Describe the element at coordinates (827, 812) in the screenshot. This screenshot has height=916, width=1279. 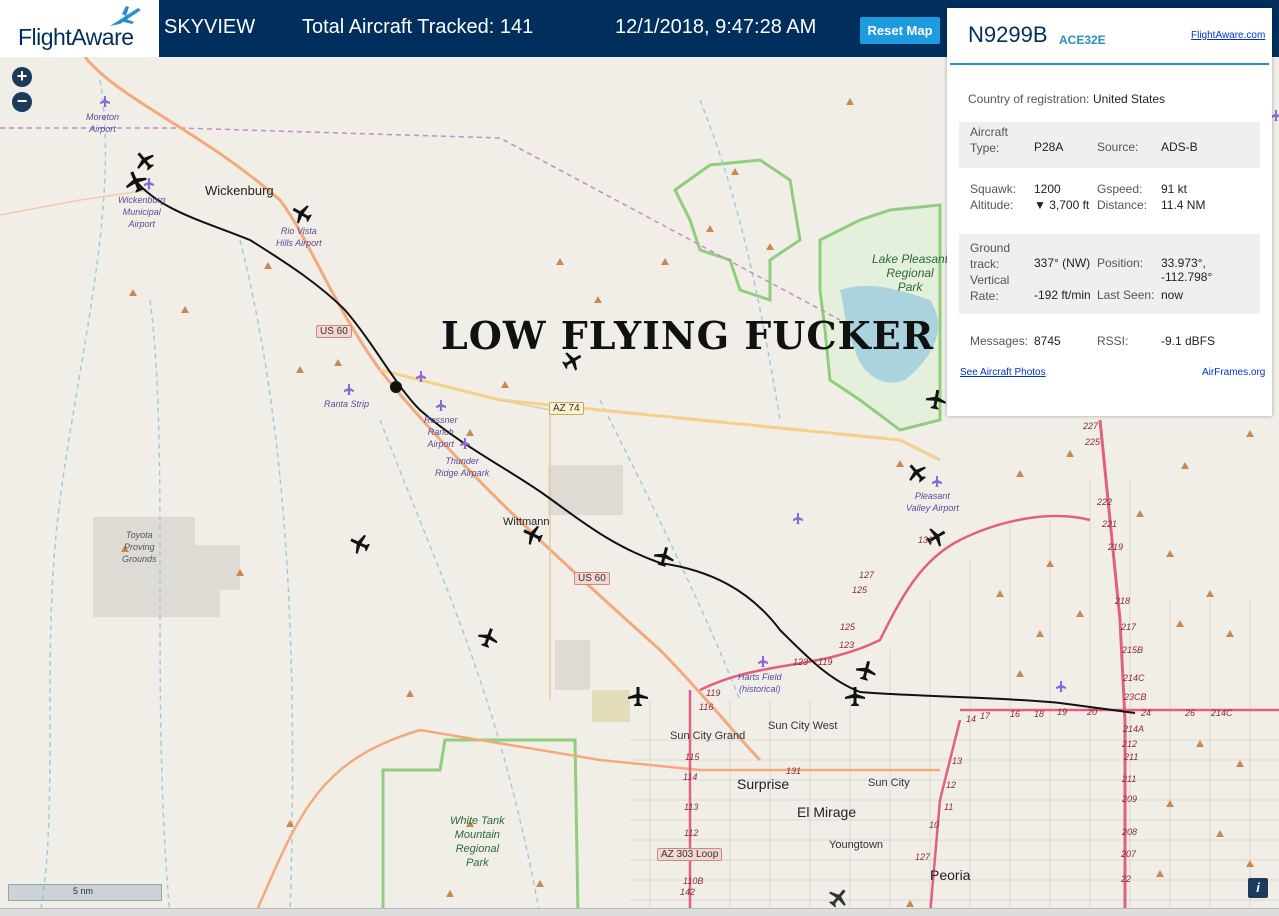
I see `el-mirage-label: El Mirage` at that location.